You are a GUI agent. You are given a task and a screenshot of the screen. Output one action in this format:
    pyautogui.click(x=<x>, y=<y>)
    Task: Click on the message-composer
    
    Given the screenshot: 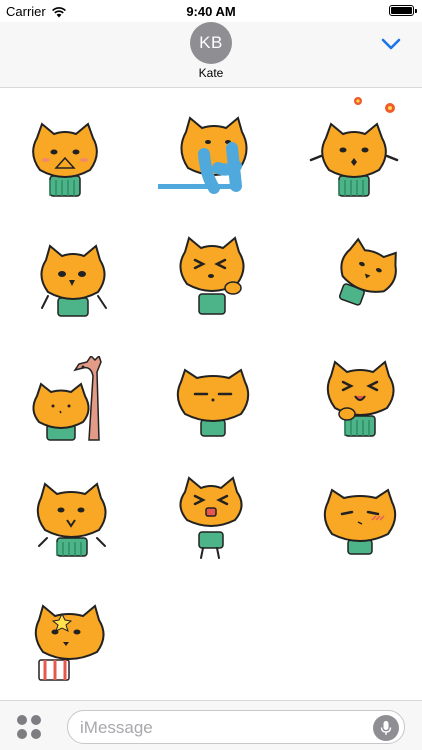 What is the action you would take?
    pyautogui.click(x=211, y=725)
    